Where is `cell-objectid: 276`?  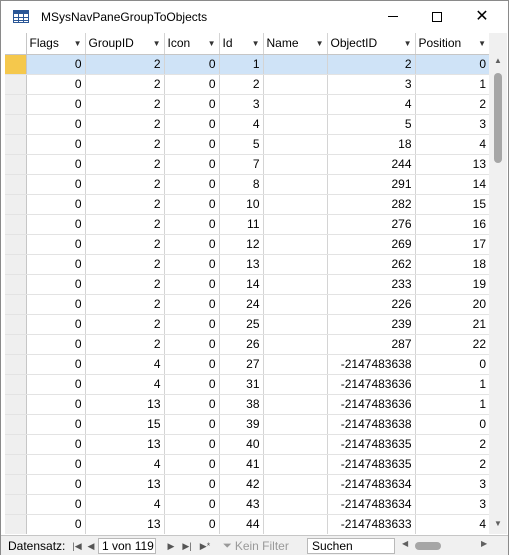
cell-objectid: 276 is located at coordinates (371, 224).